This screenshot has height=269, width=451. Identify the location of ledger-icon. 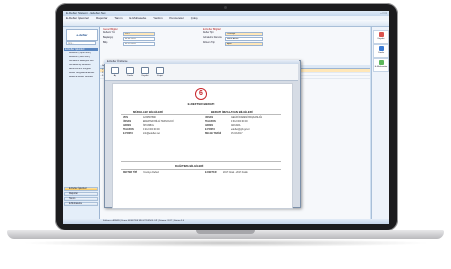
(381, 62).